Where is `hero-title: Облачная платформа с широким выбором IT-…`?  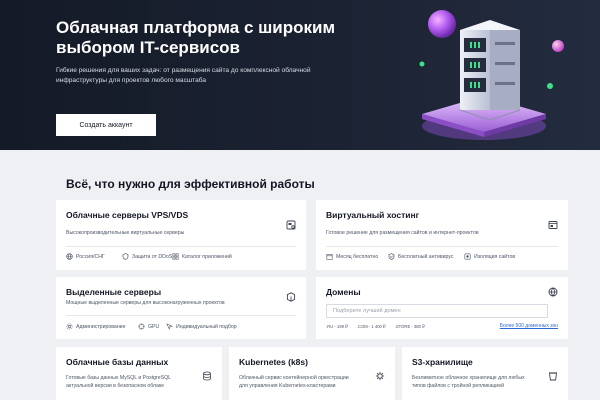
hero-title: Облачная платформа с широким выбором IT-… is located at coordinates (196, 37).